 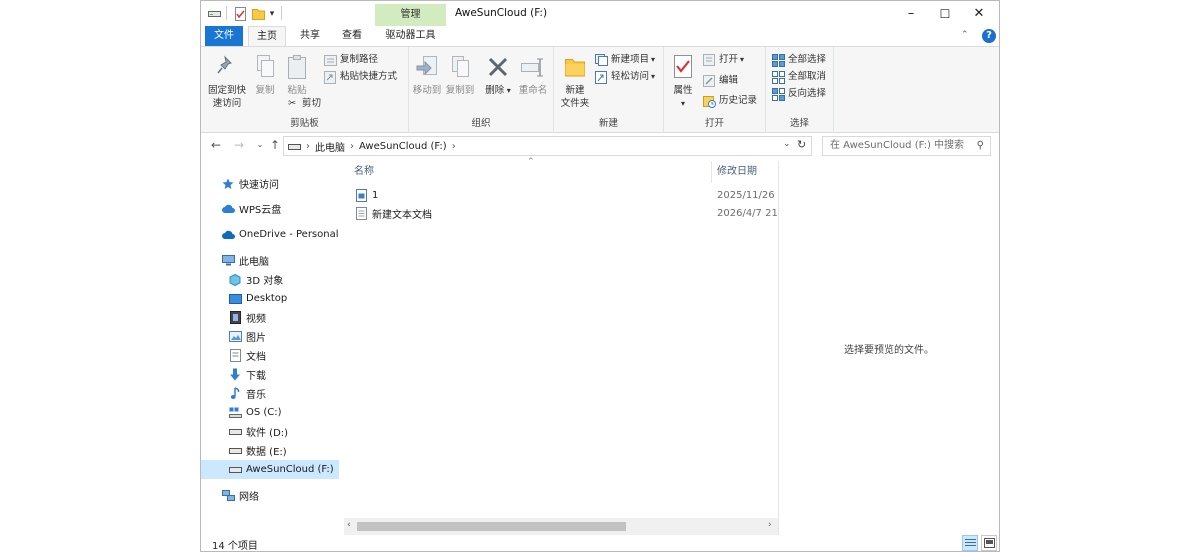 I want to click on nav-3d-objects: 3D 对象, so click(x=255, y=279).